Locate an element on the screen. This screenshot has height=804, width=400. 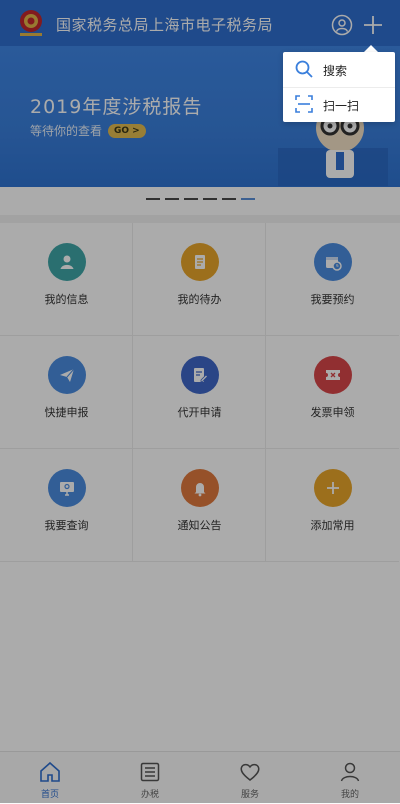
menu-item-search: 搜索 is located at coordinates (339, 69).